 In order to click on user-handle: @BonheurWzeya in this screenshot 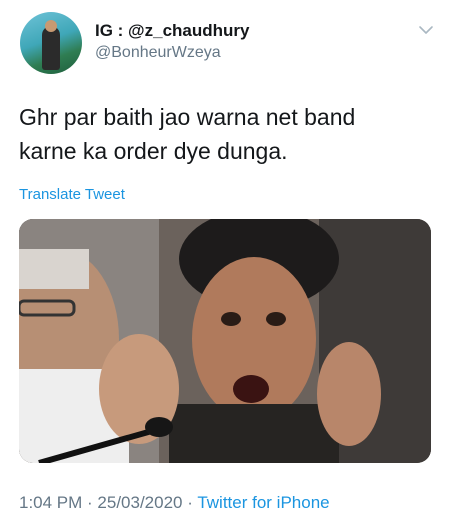, I will do `click(158, 53)`.